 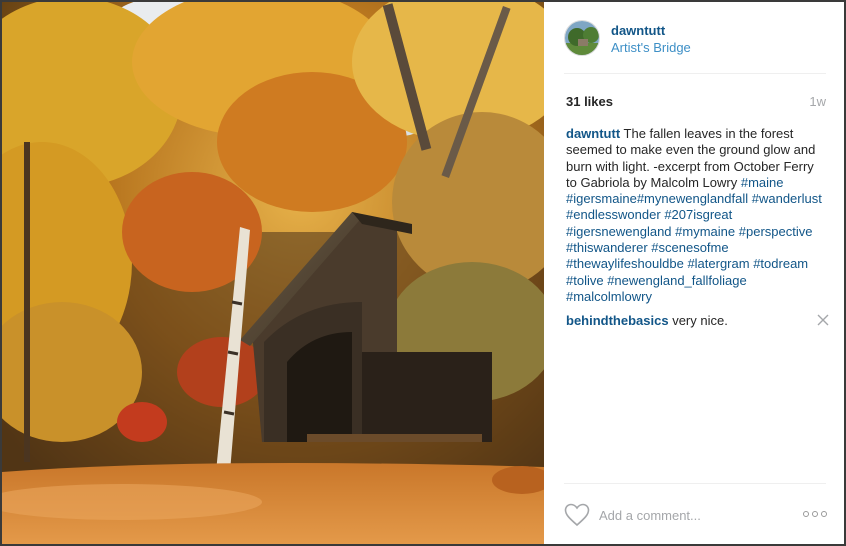 I want to click on hashtag-link: #perspective, so click(x=776, y=231).